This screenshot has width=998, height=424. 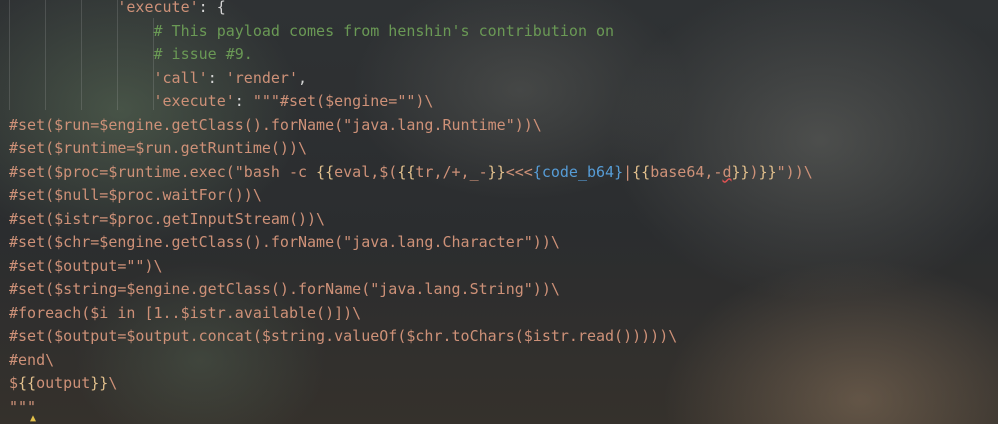 I want to click on code-line: """, so click(x=411, y=408).